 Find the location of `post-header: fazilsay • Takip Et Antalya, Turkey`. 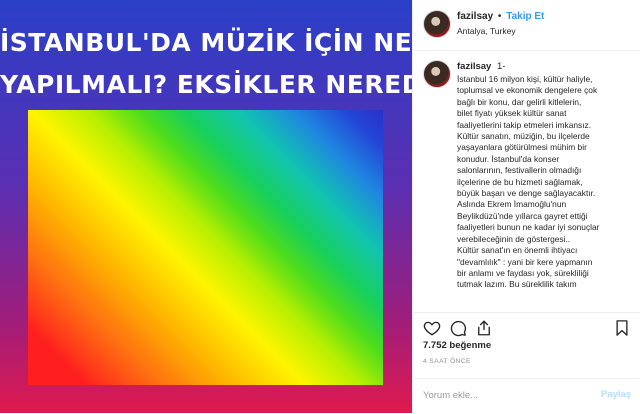

post-header: fazilsay • Takip Et Antalya, Turkey is located at coordinates (526, 25).